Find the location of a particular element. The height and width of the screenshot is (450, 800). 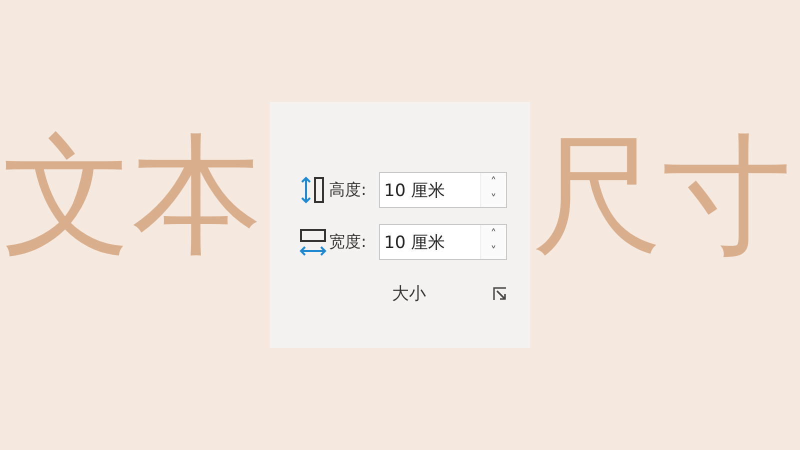

field-label: 宽度: is located at coordinates (348, 242).